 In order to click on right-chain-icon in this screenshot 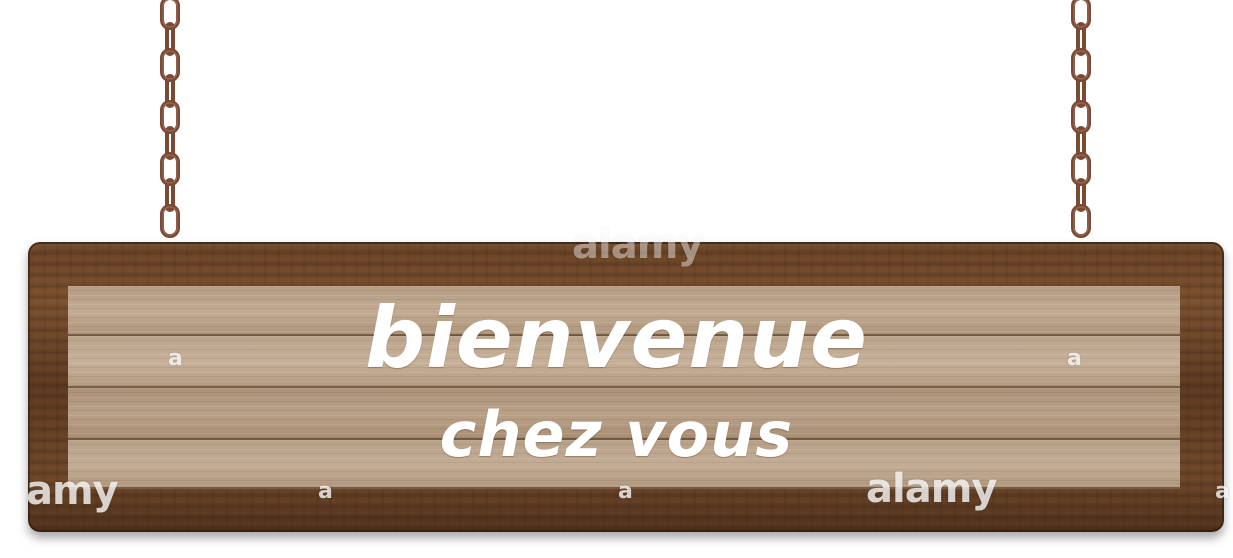, I will do `click(1081, 119)`.